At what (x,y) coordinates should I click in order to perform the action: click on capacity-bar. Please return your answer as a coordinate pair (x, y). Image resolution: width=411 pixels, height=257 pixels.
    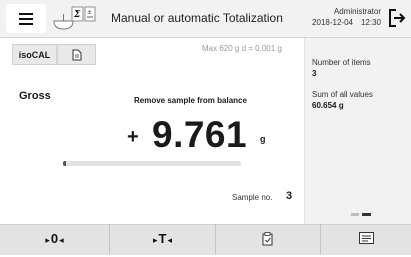
    Looking at the image, I should click on (152, 163).